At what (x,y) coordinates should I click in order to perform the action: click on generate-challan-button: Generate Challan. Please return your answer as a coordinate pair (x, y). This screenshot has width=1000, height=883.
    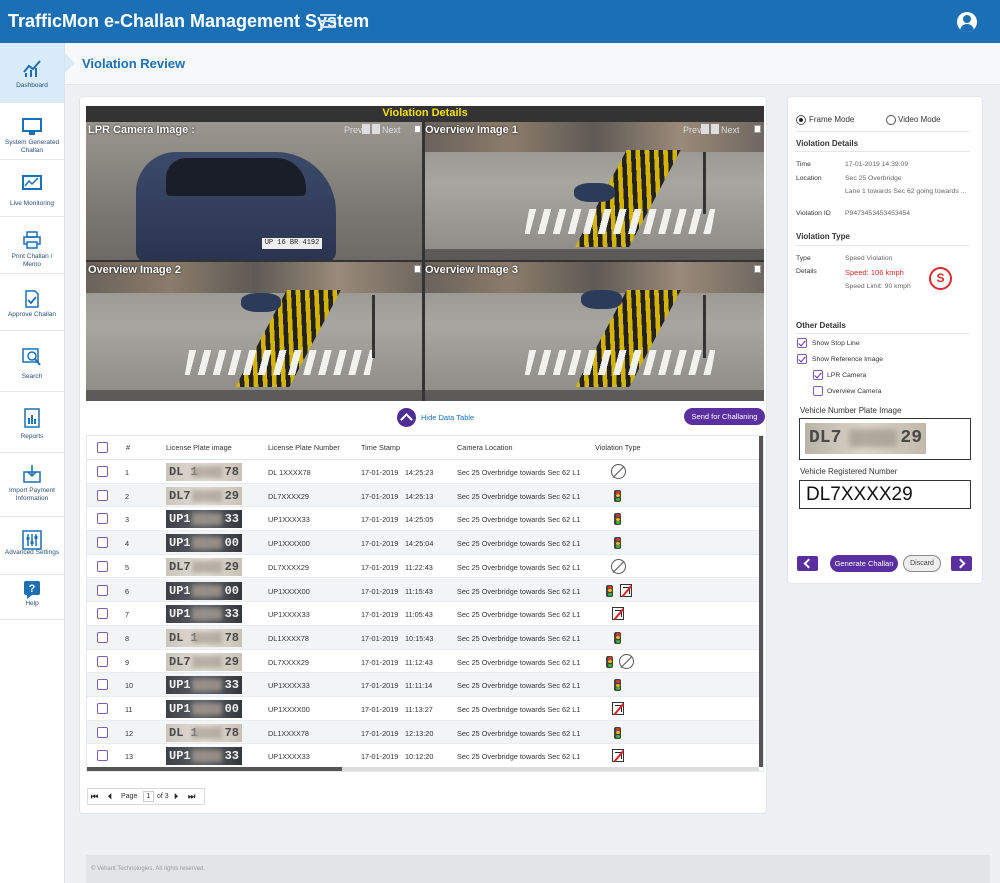
    Looking at the image, I should click on (864, 563).